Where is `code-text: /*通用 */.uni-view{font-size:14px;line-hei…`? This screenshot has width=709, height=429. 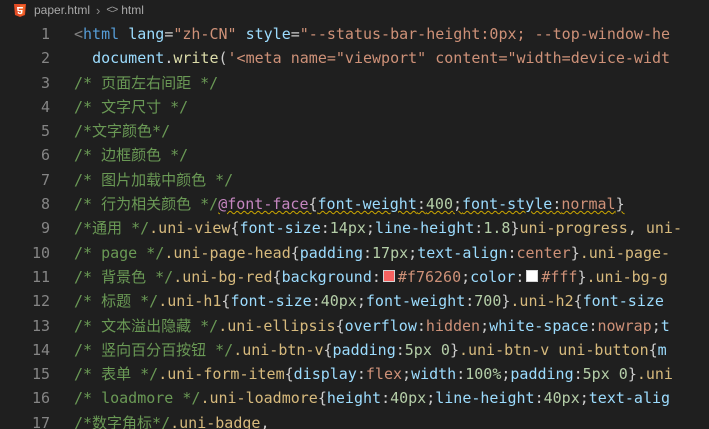
code-text: /*通用 */.uni-view{font-size:14px;line-hei… is located at coordinates (366, 228).